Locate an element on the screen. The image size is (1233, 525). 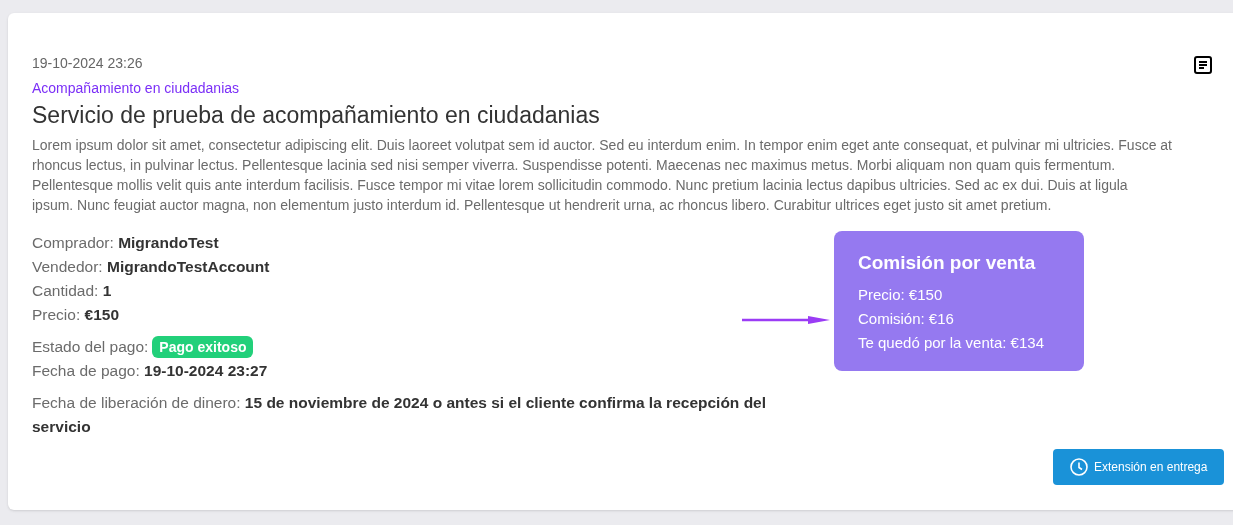
arrow-icon is located at coordinates (786, 320).